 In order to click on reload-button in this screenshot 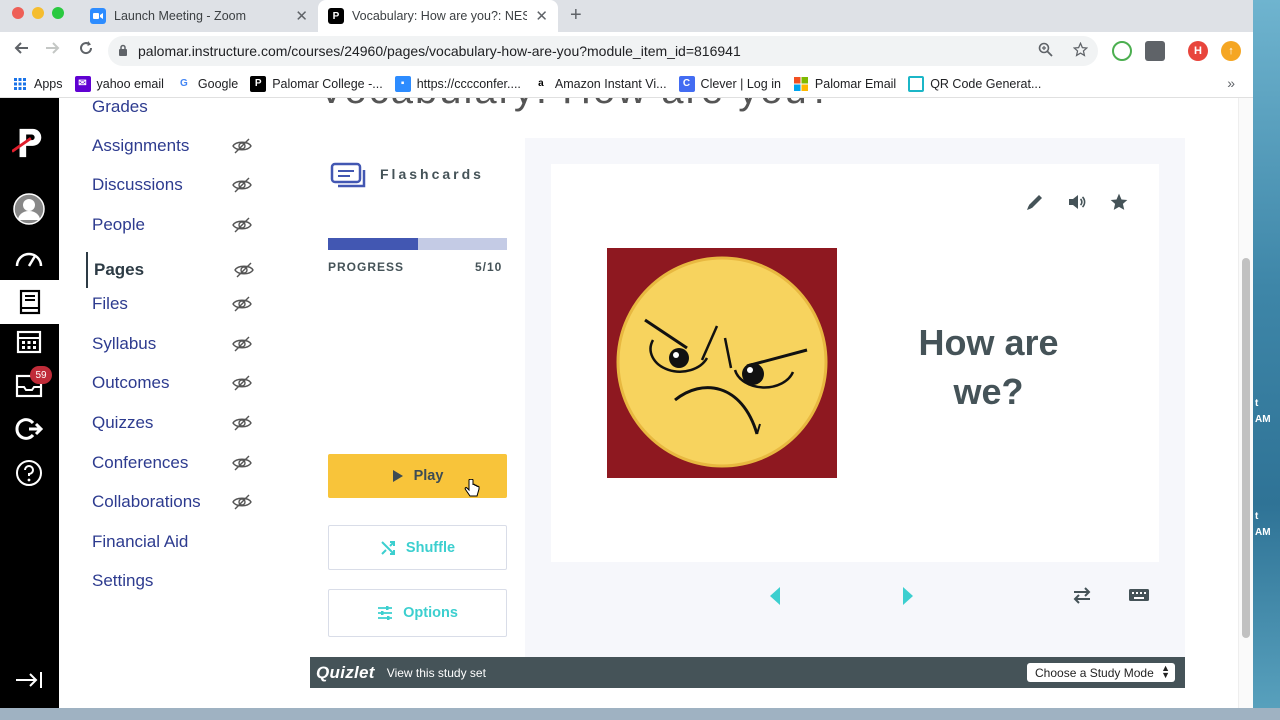, I will do `click(86, 50)`.